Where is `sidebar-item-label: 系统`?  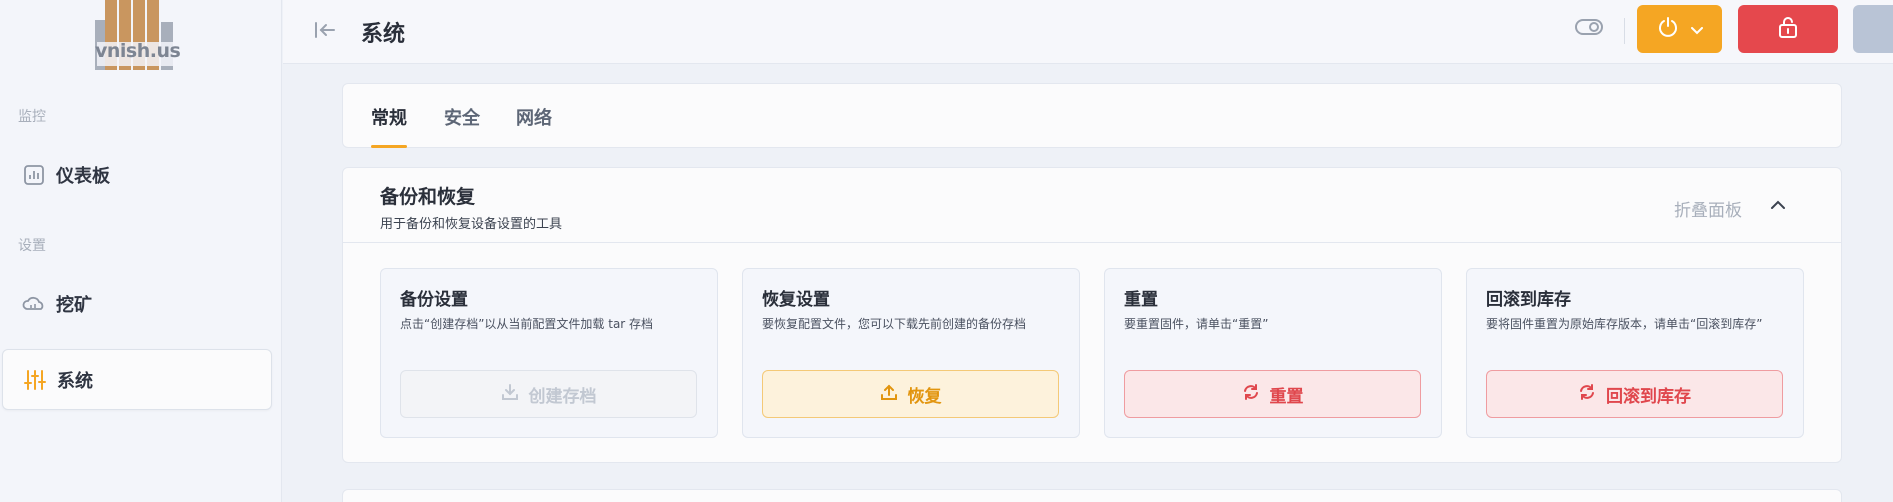
sidebar-item-label: 系统 is located at coordinates (75, 381).